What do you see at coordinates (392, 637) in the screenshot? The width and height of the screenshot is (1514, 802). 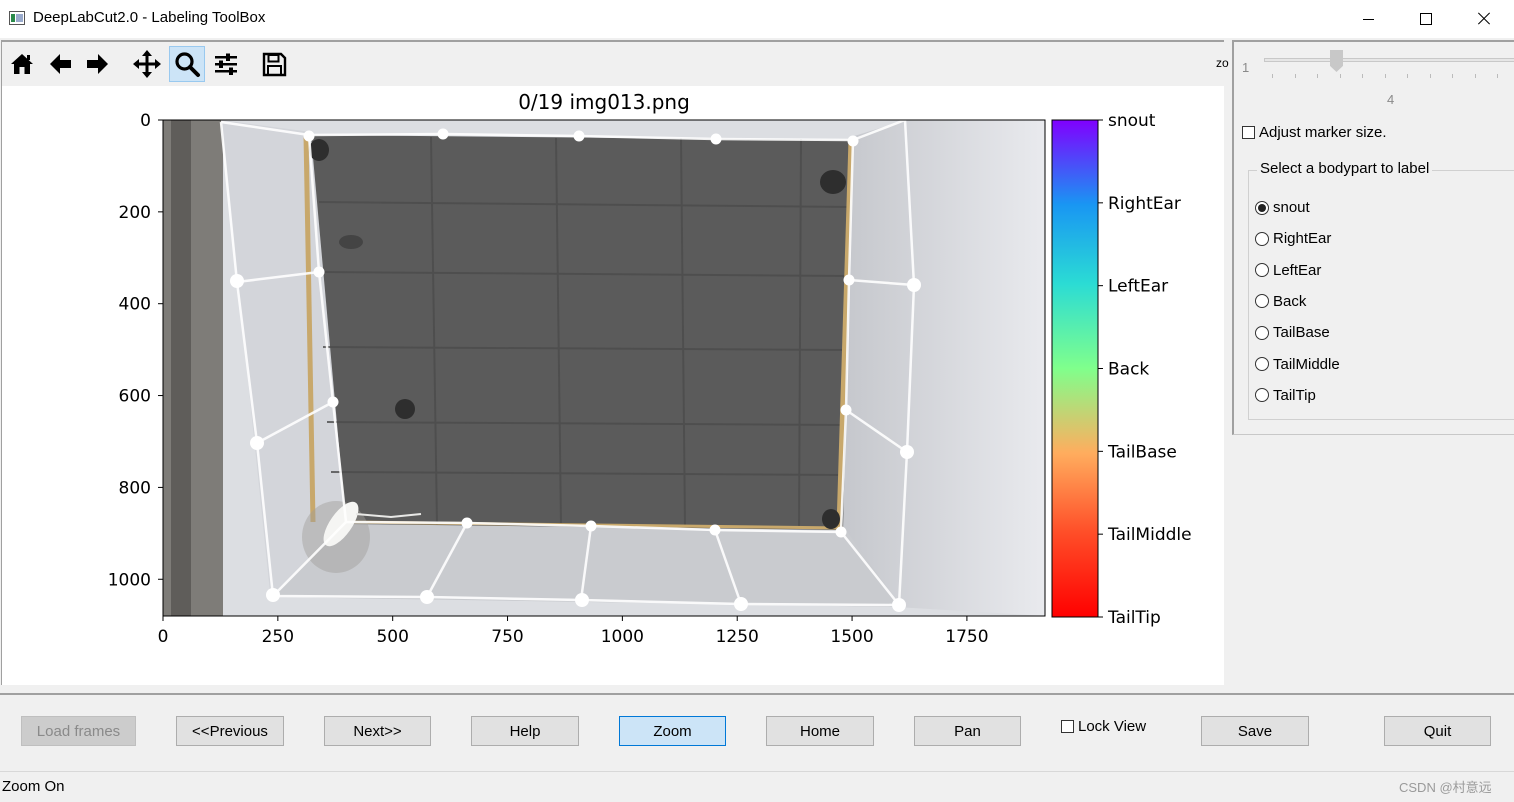 I see `x-tick-label: 500` at bounding box center [392, 637].